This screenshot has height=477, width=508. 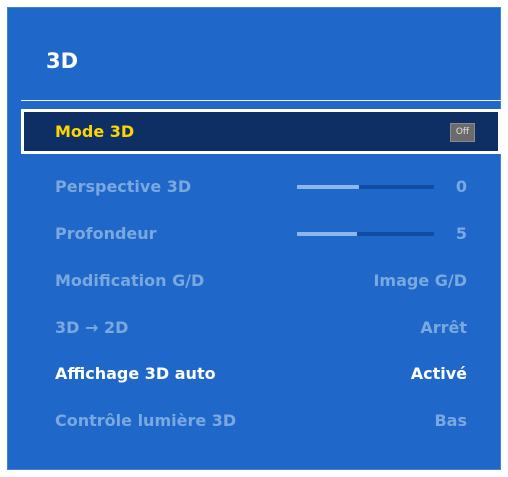 What do you see at coordinates (106, 233) in the screenshot?
I see `menu-item-label: Profondeur` at bounding box center [106, 233].